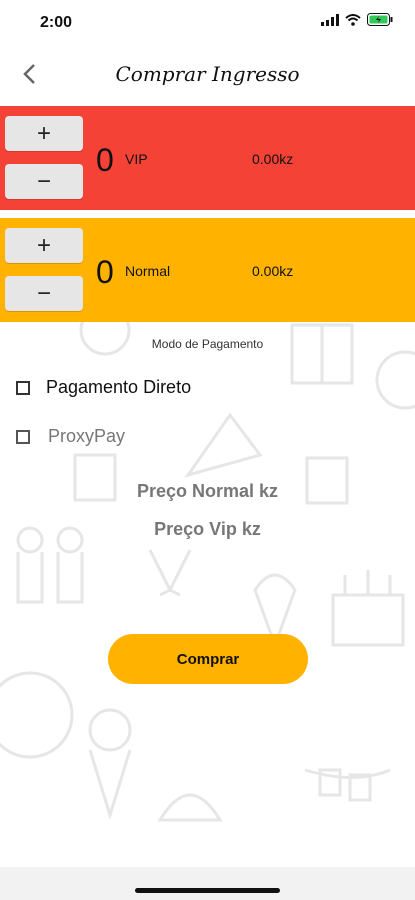 Image resolution: width=415 pixels, height=900 pixels. What do you see at coordinates (44, 133) in the screenshot?
I see `vip-increment-button: +` at bounding box center [44, 133].